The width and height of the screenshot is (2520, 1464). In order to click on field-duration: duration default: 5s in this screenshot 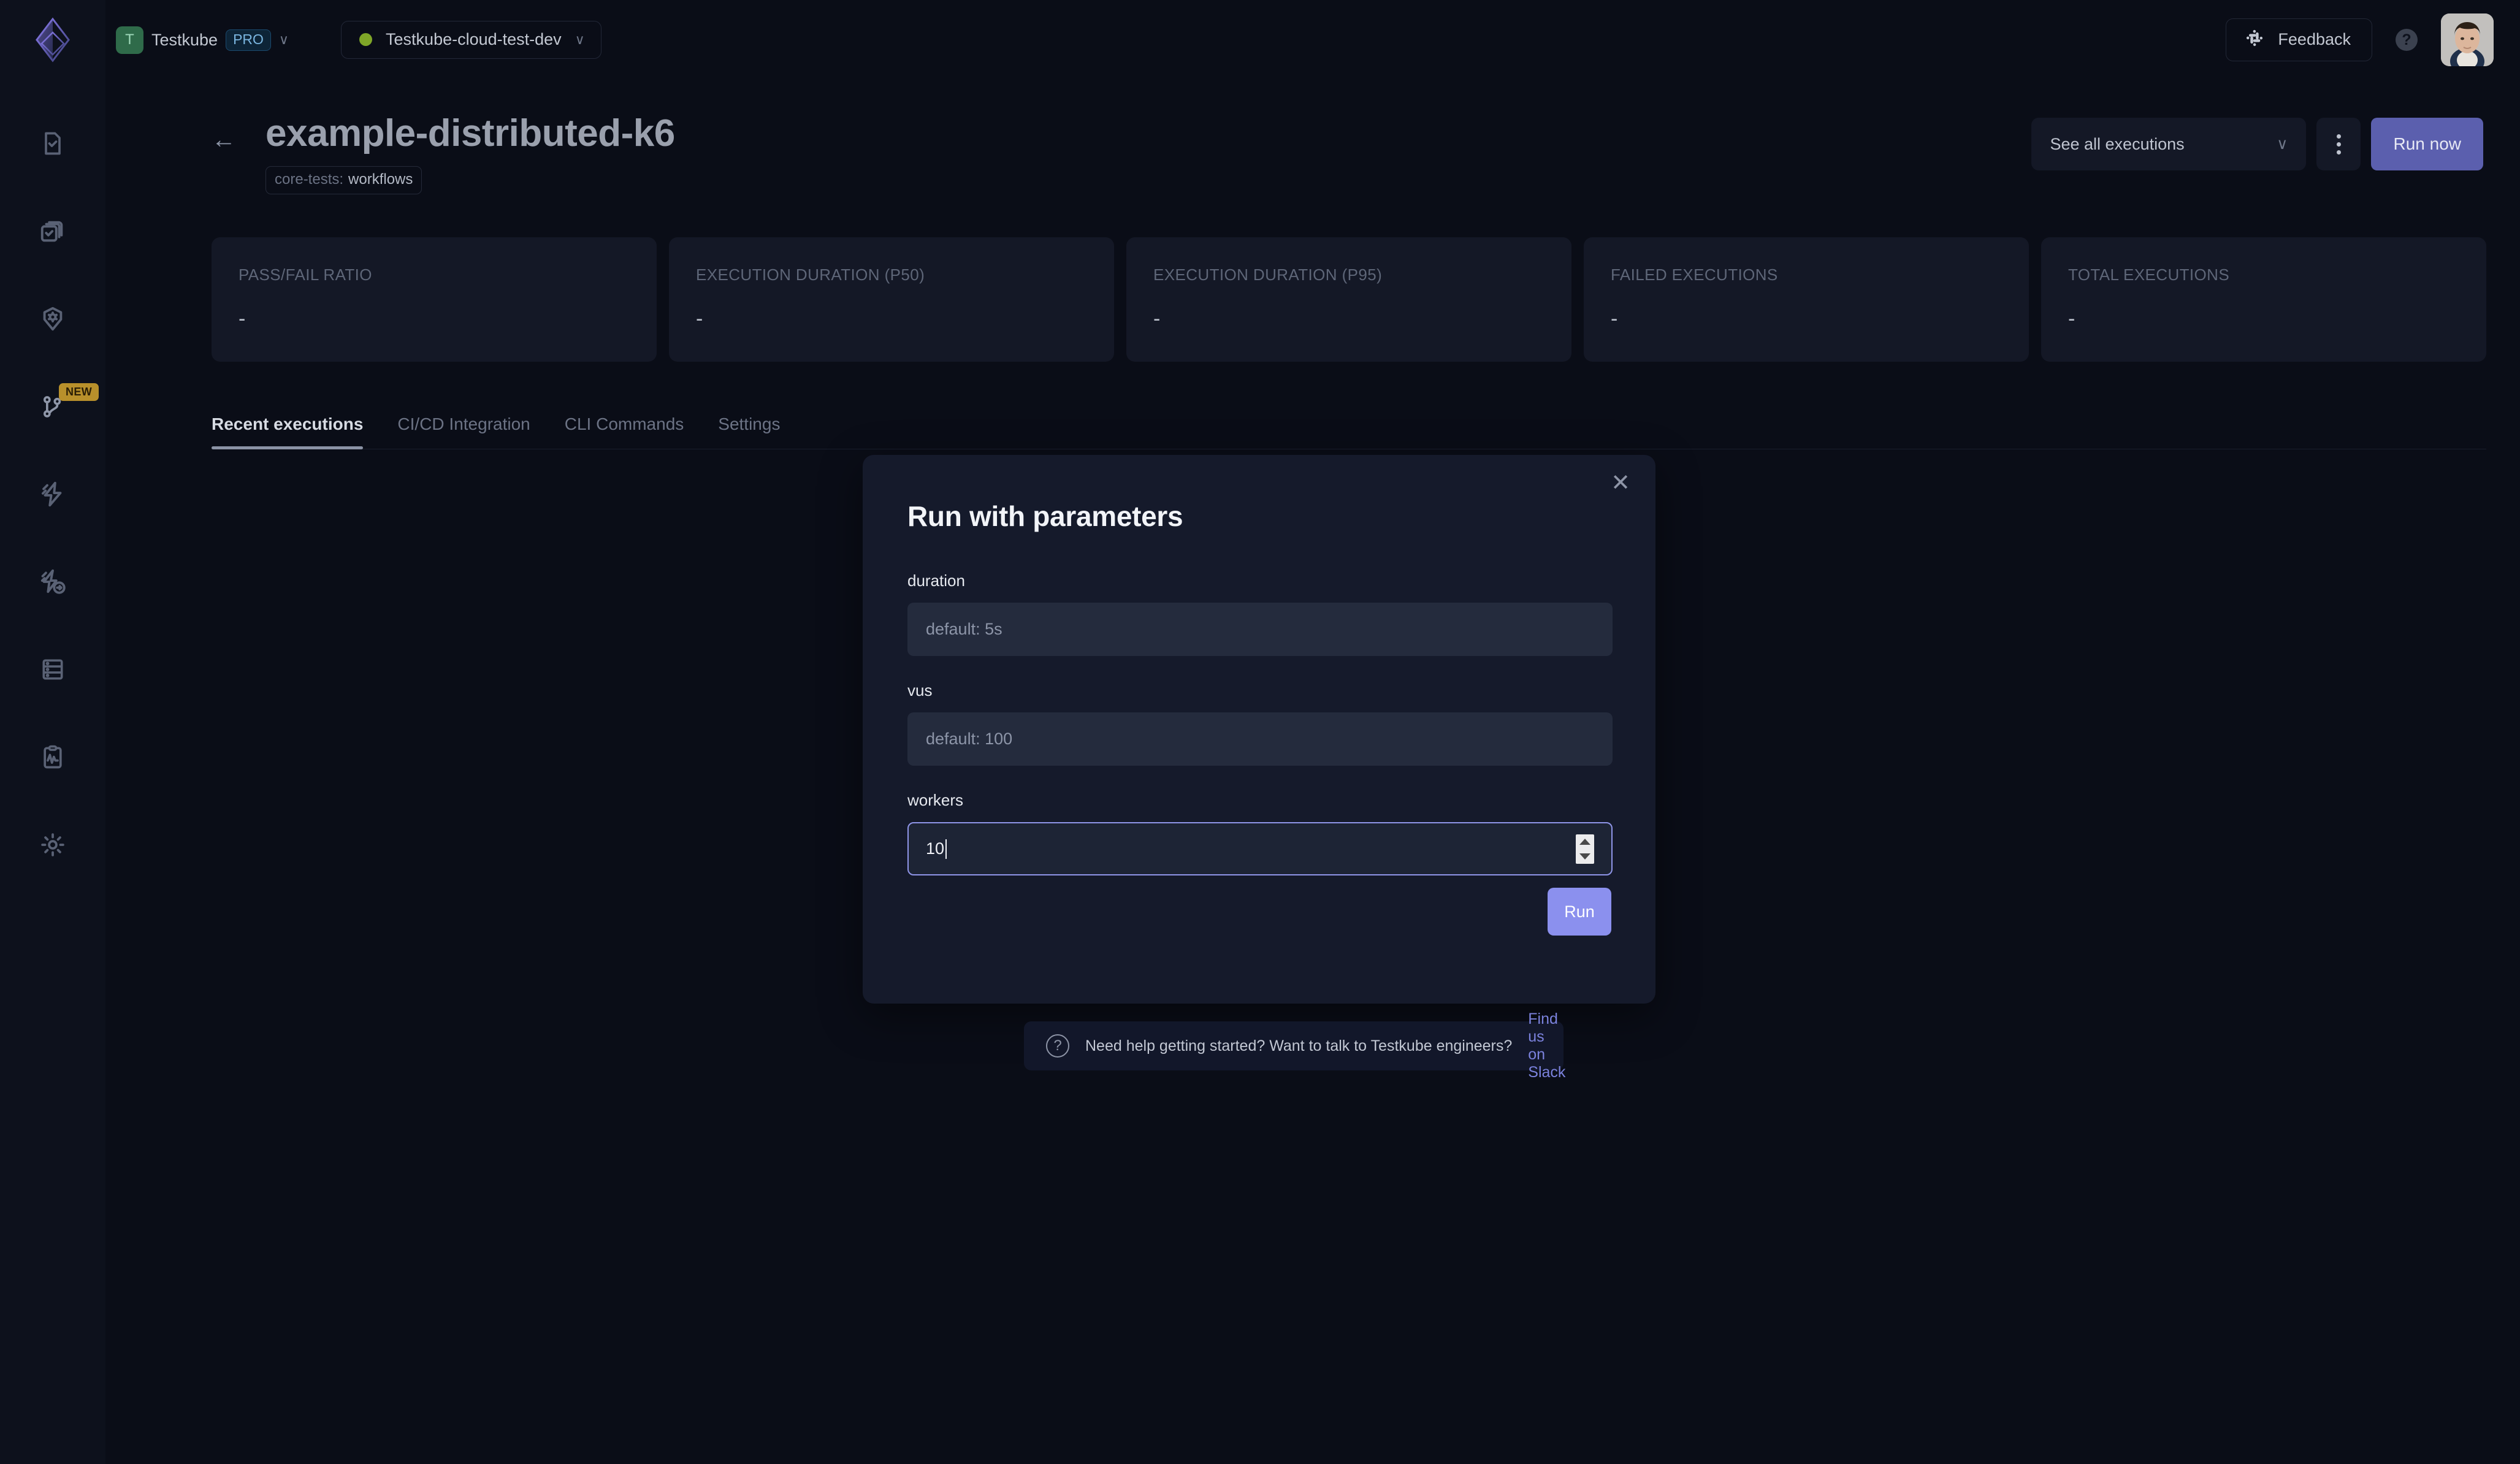, I will do `click(1260, 613)`.